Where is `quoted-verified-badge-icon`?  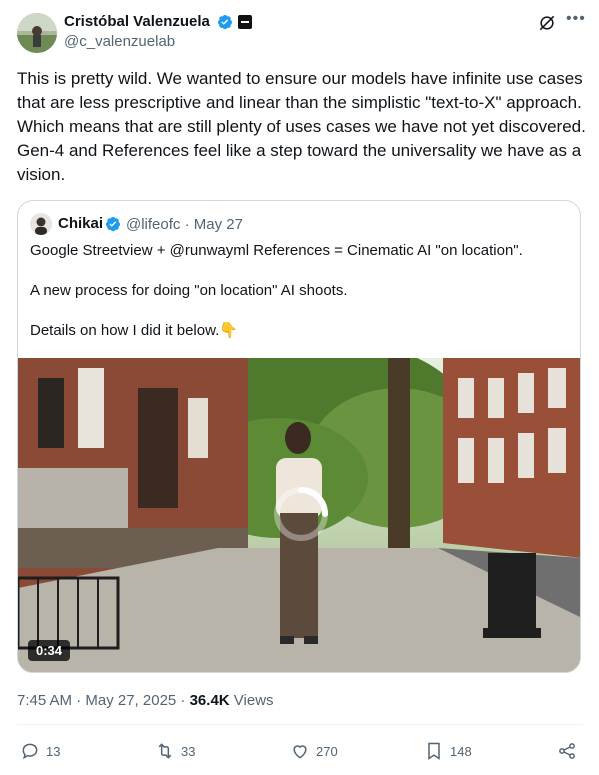 quoted-verified-badge-icon is located at coordinates (113, 224).